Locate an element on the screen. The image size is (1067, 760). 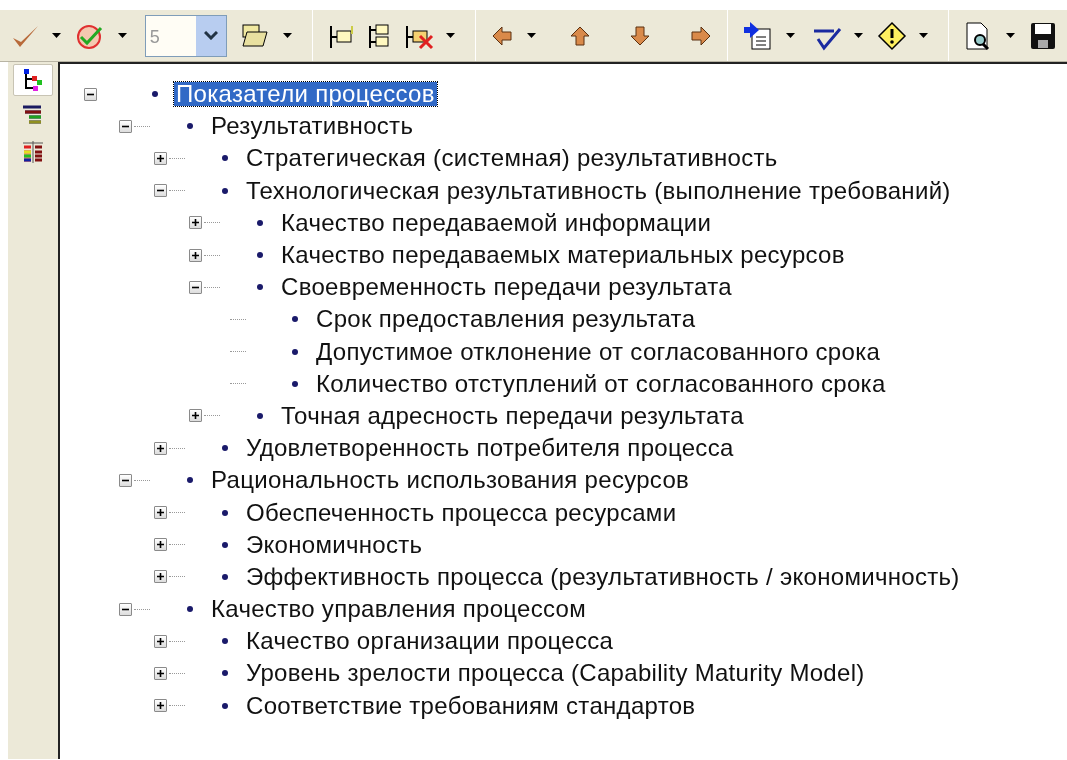
tree-item: Своевременность передачи результата is located at coordinates (506, 287).